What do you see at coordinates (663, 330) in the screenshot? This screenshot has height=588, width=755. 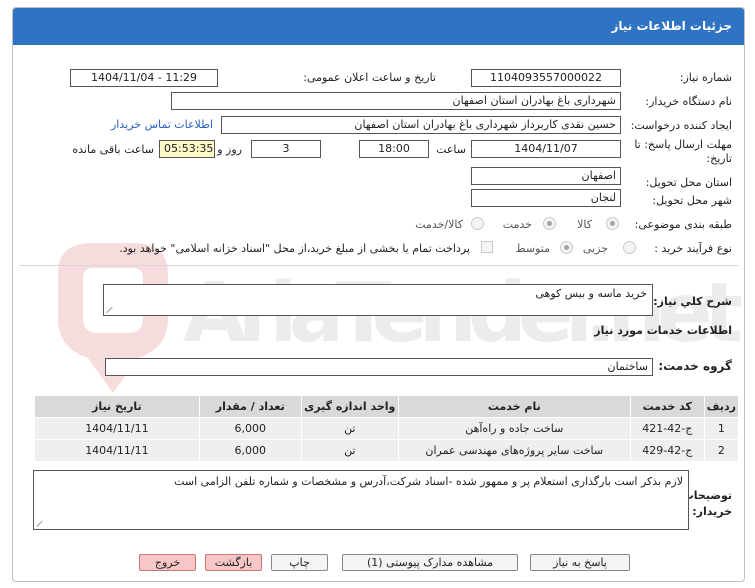 I see `services-section-title: اطلاعات خدمات مورد نیاز` at bounding box center [663, 330].